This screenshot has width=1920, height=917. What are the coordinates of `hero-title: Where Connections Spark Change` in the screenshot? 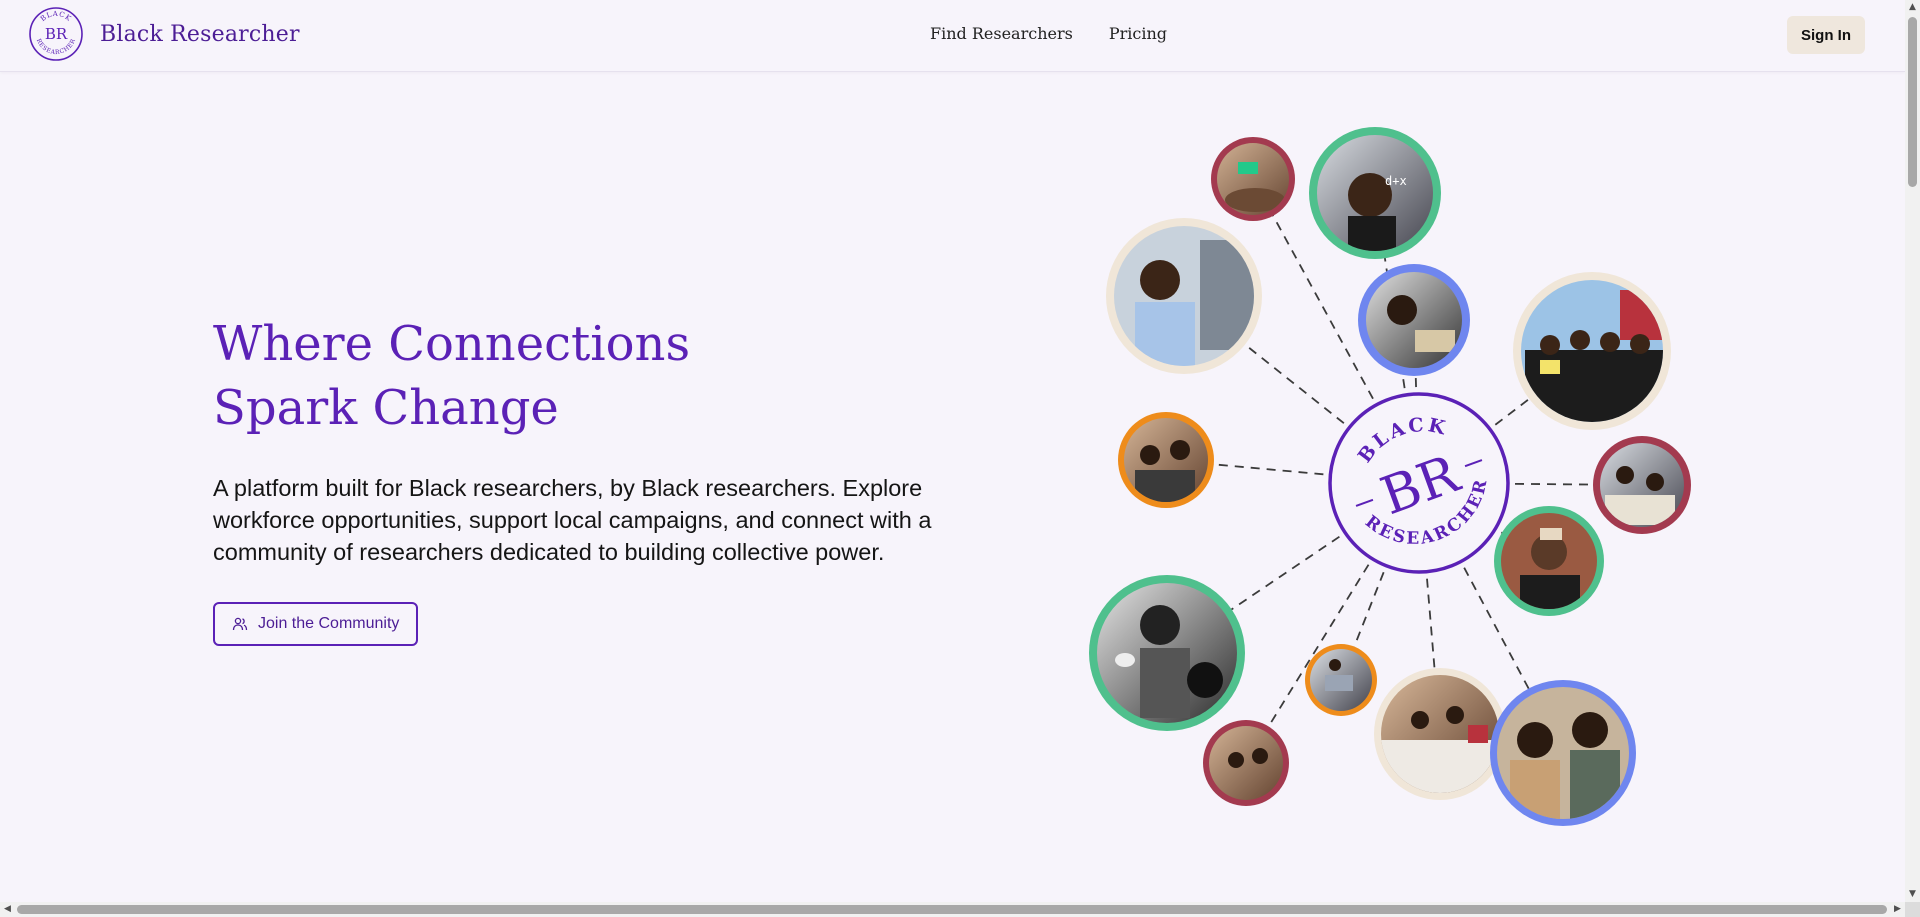 It's located at (513, 376).